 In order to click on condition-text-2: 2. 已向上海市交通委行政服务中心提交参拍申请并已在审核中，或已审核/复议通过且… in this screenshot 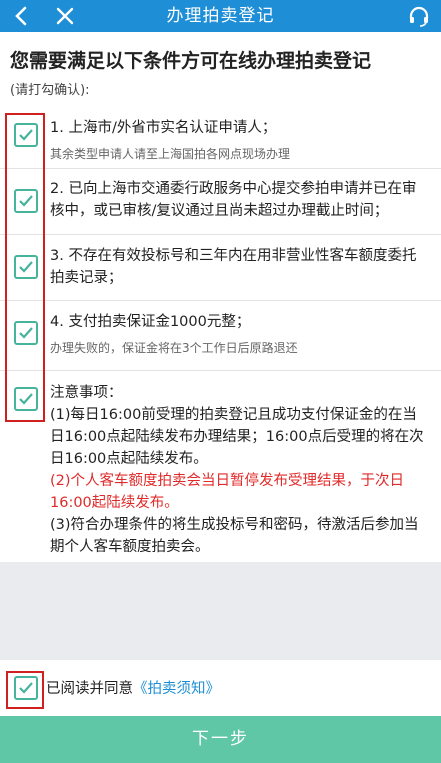, I will do `click(233, 200)`.